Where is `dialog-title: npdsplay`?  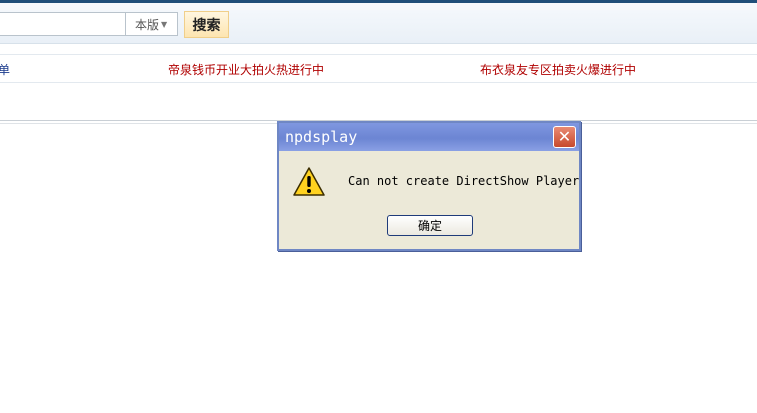
dialog-title: npdsplay is located at coordinates (321, 137).